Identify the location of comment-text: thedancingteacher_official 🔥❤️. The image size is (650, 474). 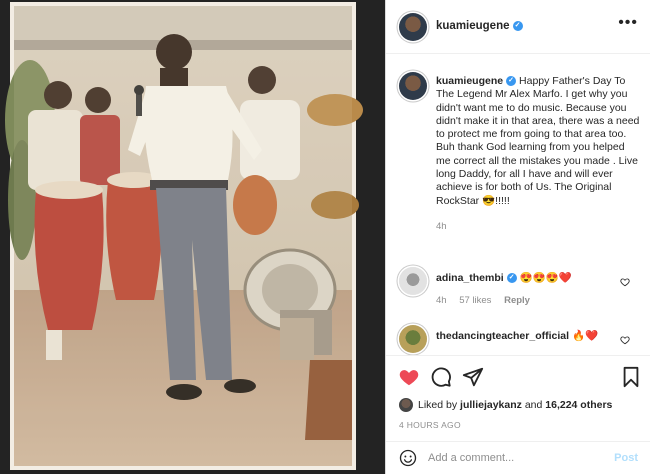
(517, 335).